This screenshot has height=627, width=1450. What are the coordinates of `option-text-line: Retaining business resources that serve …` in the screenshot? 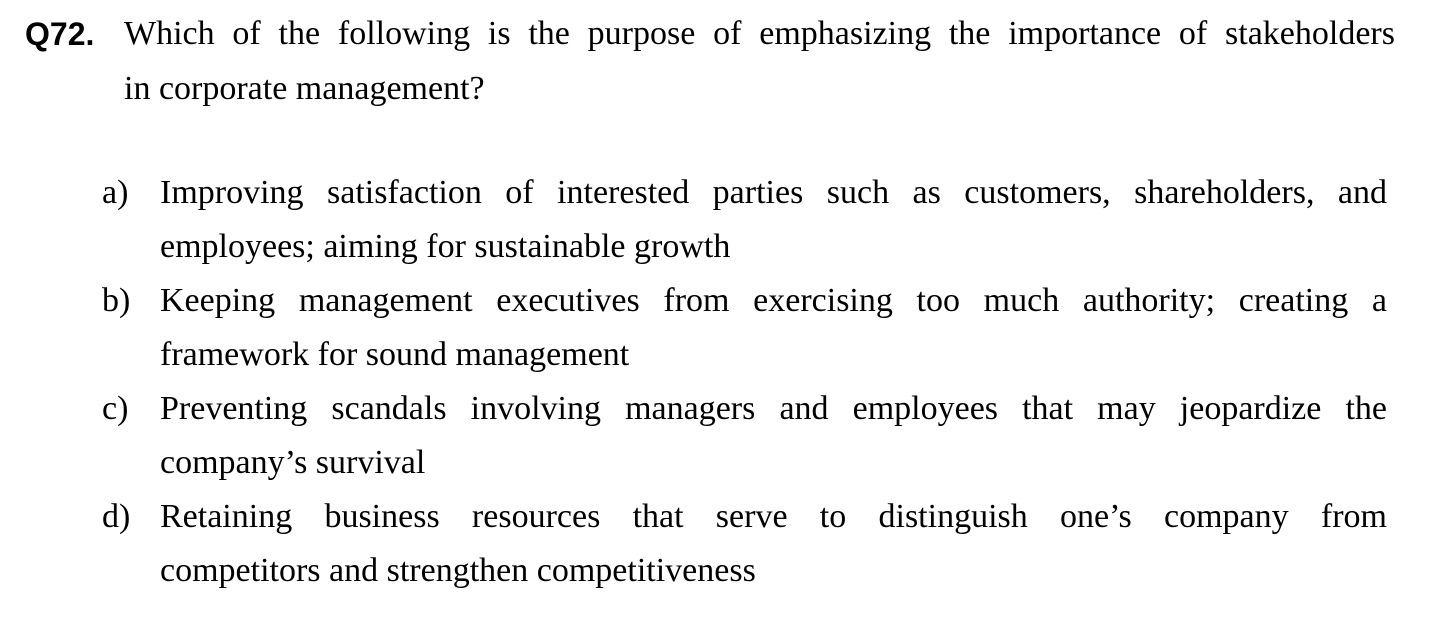 It's located at (773, 516).